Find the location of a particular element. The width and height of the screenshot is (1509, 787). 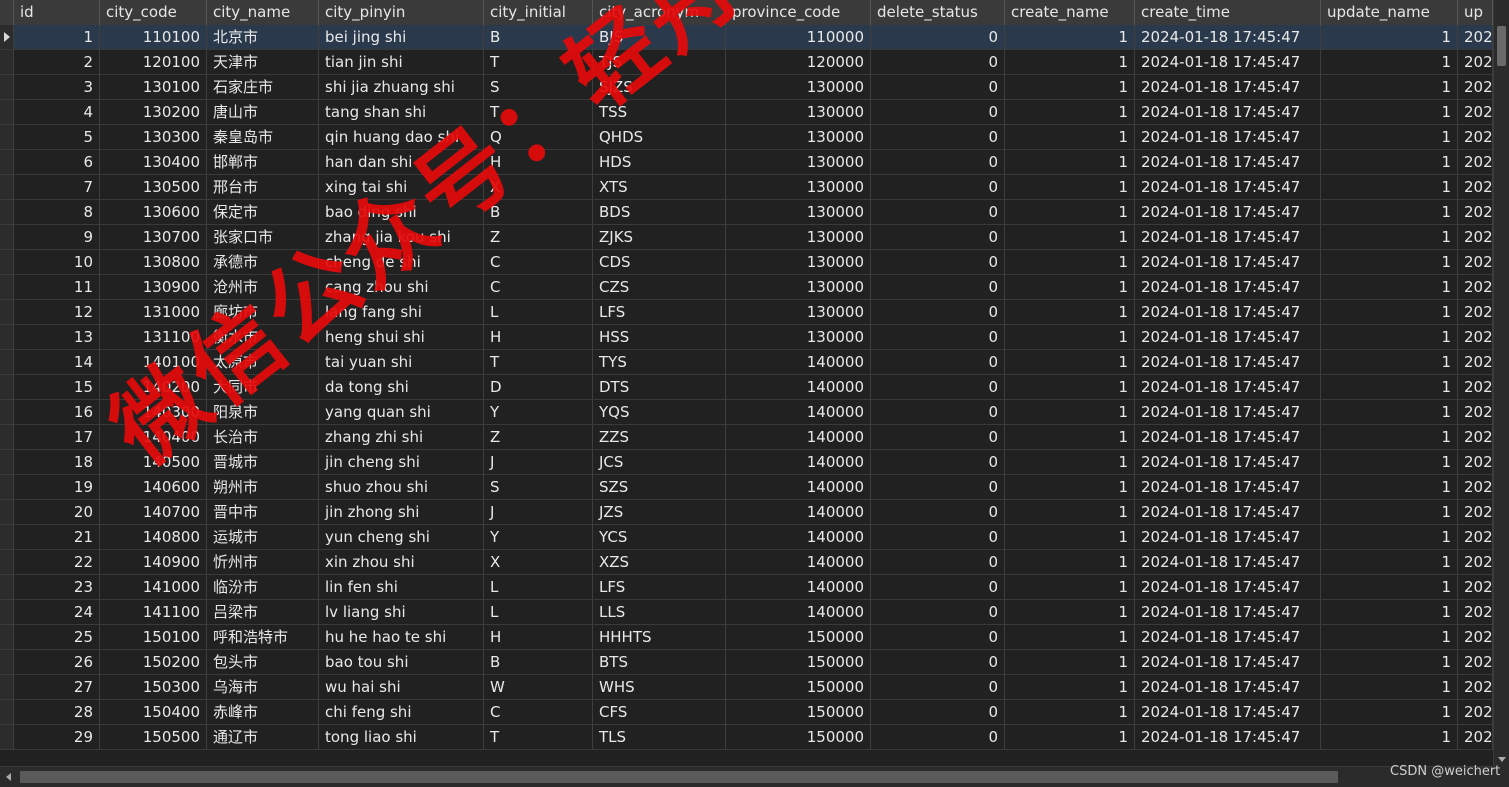

cell-id: 23 is located at coordinates (57, 587).